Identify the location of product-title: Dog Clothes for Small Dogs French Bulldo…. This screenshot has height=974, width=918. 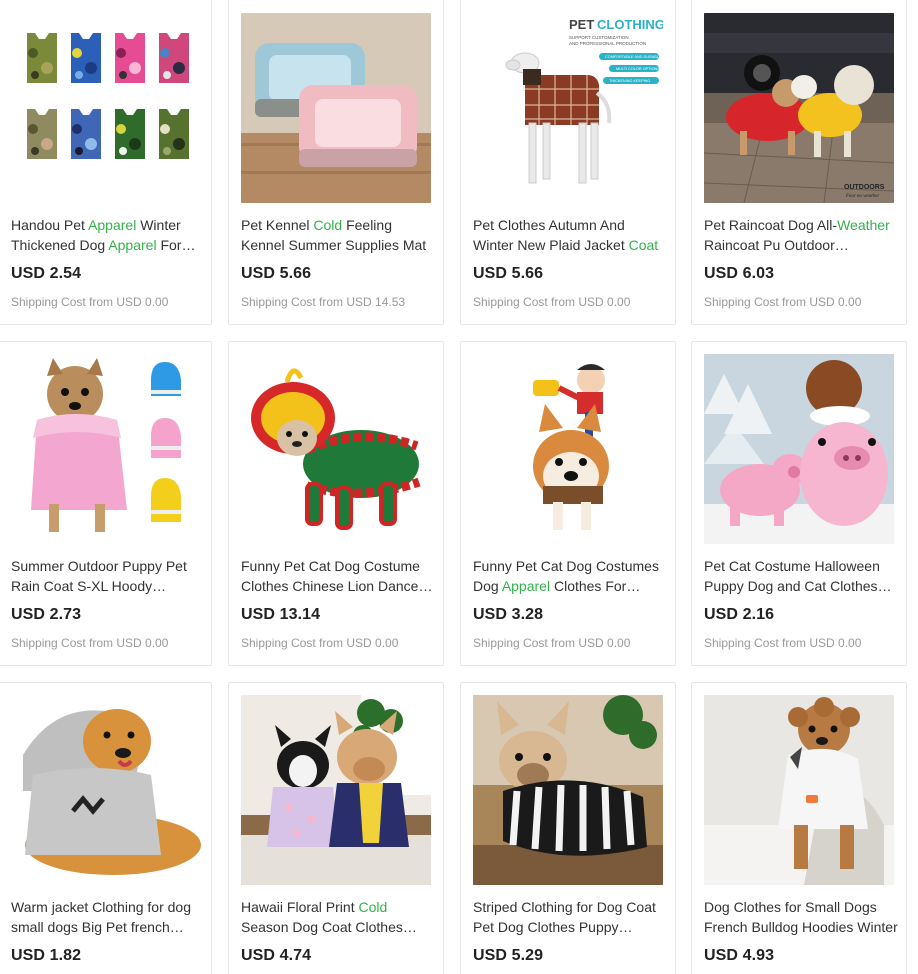
(801, 917).